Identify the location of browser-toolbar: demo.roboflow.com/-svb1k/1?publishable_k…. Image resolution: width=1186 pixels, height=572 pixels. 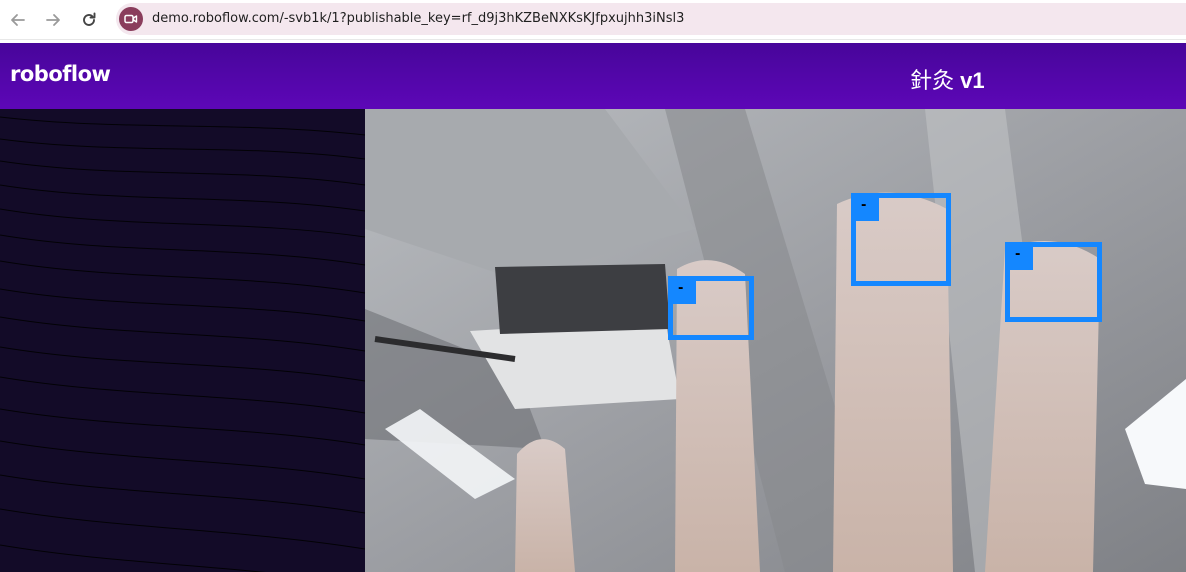
(593, 20).